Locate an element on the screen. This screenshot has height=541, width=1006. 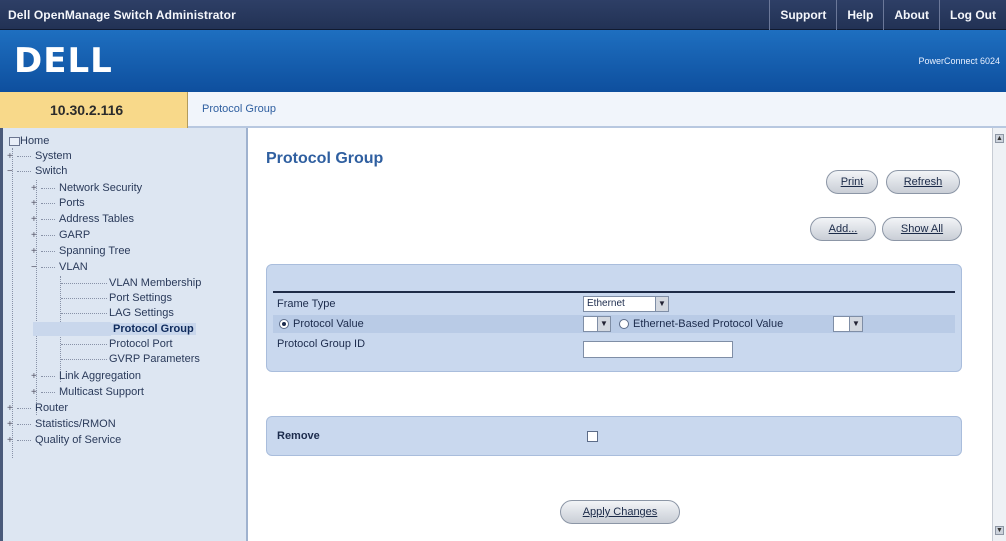
tree-quality-of-service: + Quality of Service is located at coordinates (64, 440).